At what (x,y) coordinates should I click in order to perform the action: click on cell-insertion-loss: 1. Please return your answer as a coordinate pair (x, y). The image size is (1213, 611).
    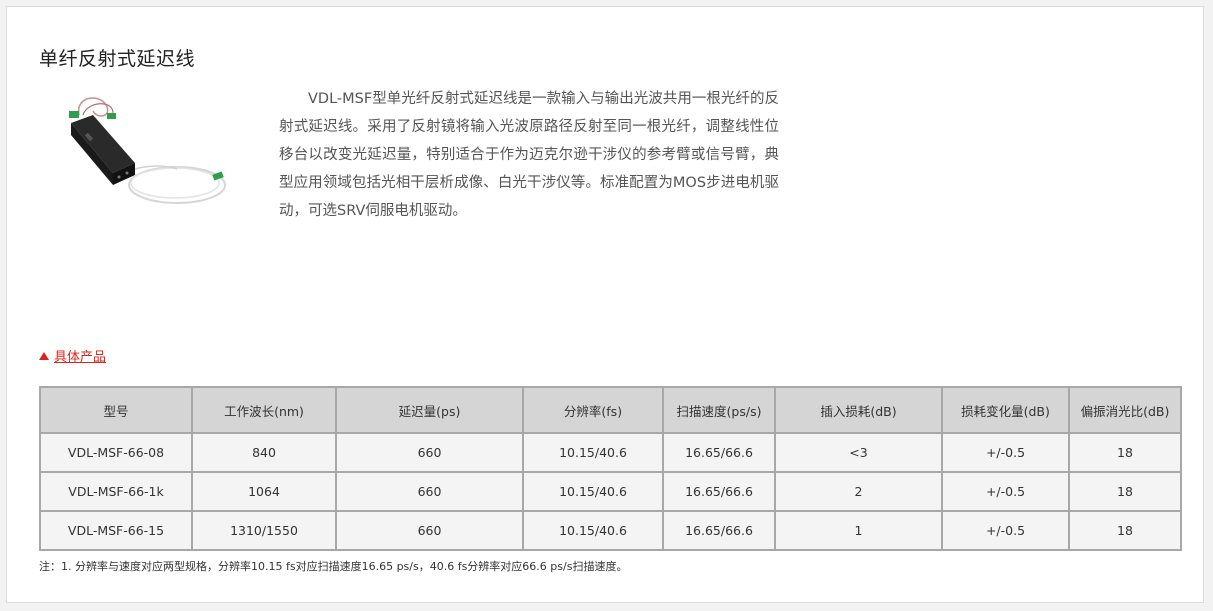
    Looking at the image, I should click on (858, 530).